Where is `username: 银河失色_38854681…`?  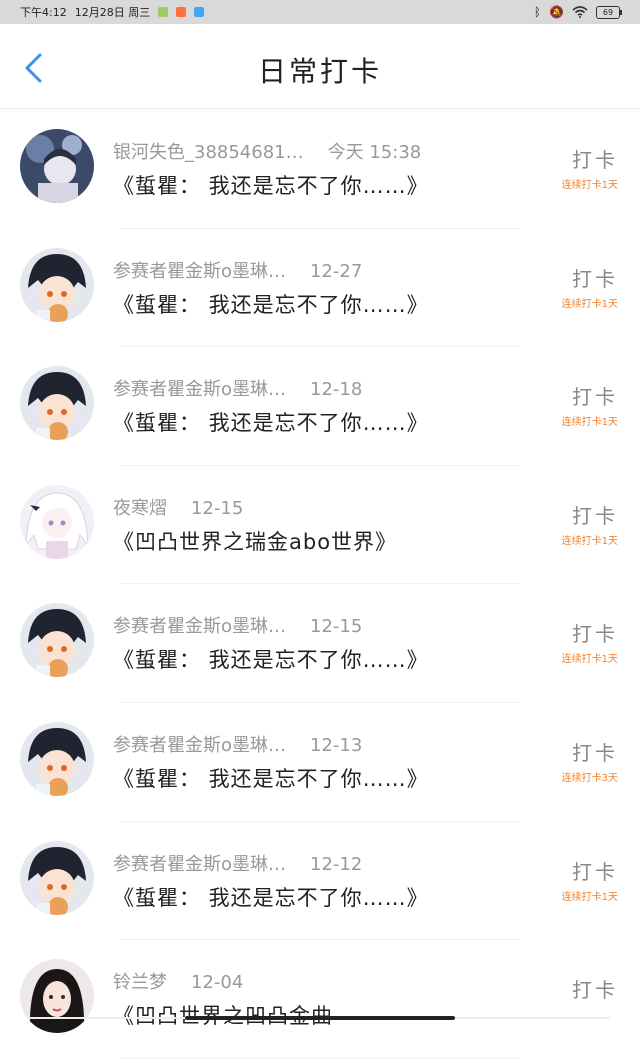 username: 银河失色_38854681… is located at coordinates (208, 152).